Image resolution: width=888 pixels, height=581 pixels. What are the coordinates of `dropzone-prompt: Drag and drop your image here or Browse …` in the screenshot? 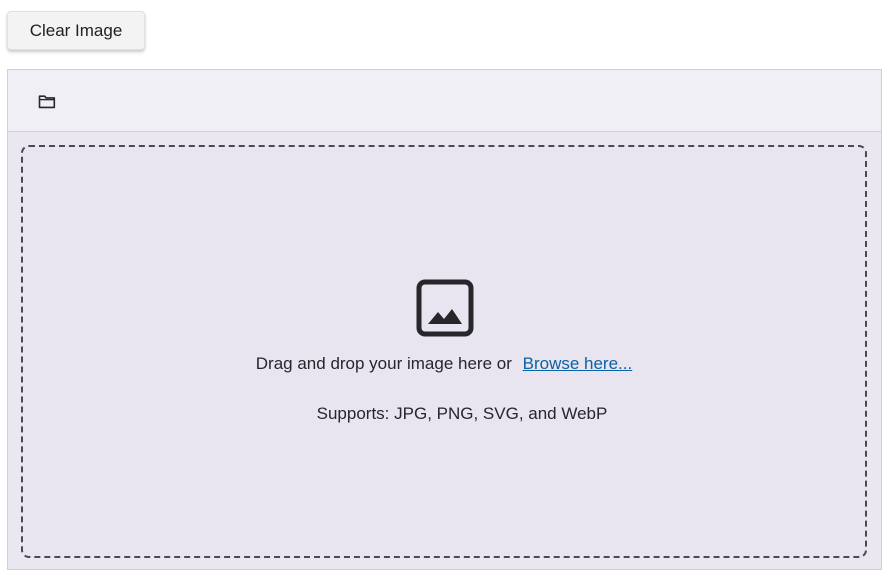 It's located at (444, 364).